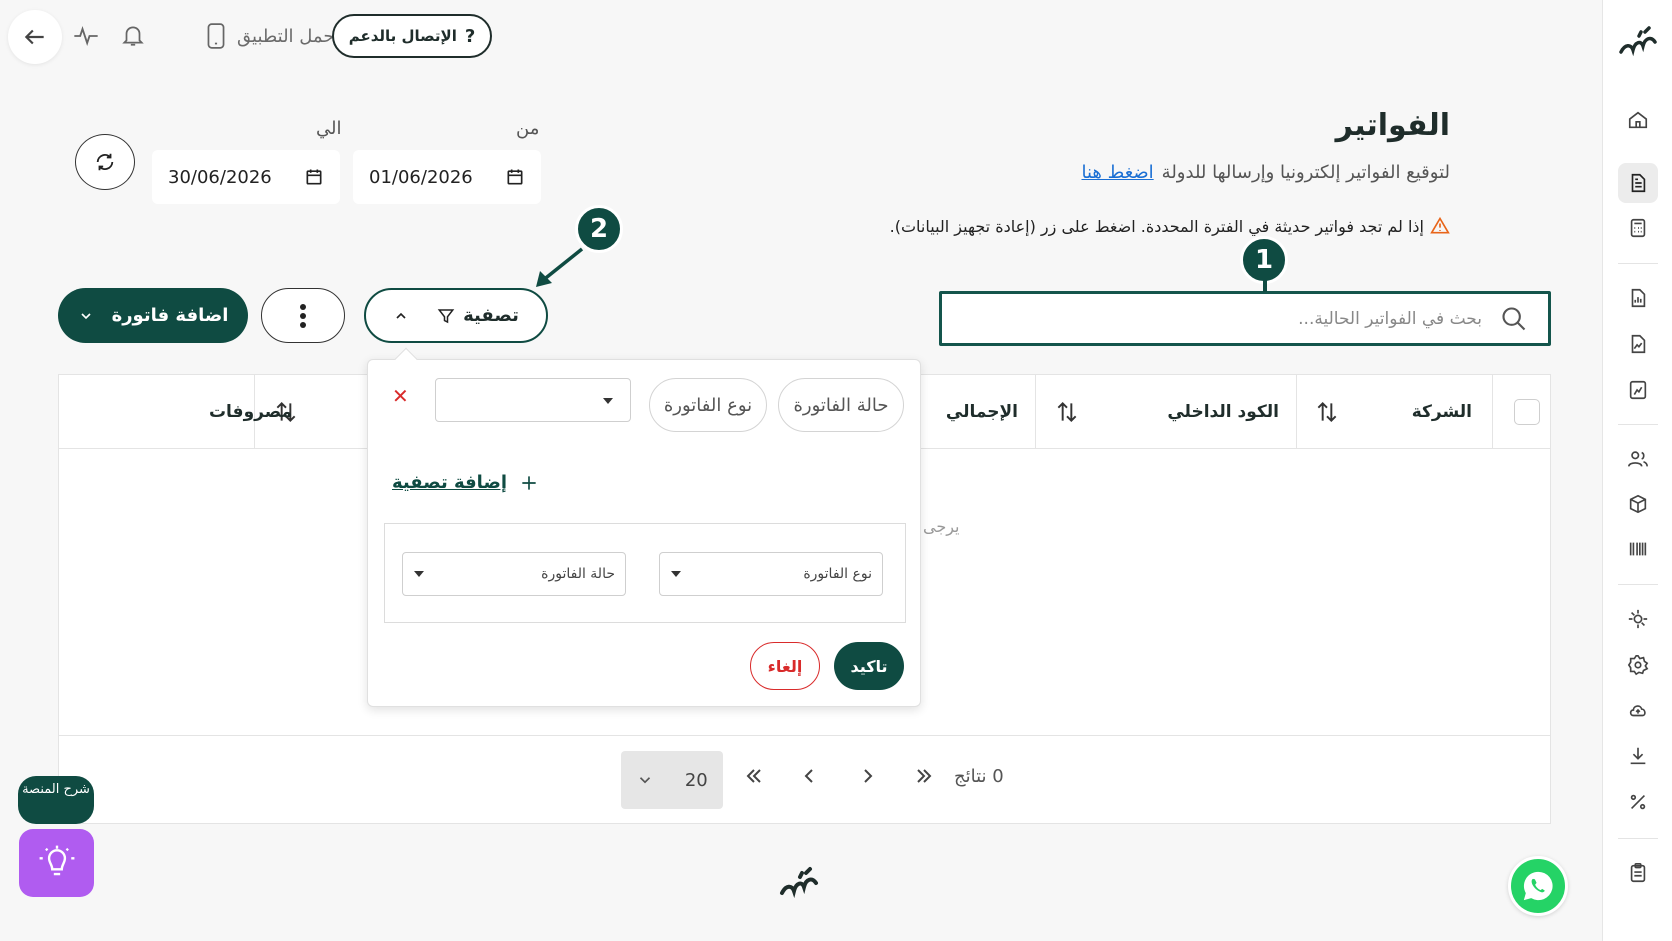  What do you see at coordinates (645, 573) in the screenshot?
I see `filter-conditions-box: نوع الفاتورة حالة الفاتورة` at bounding box center [645, 573].